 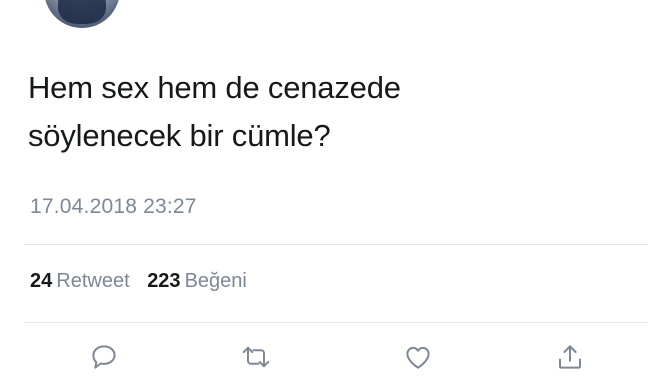 I want to click on reply-button, so click(x=104, y=360).